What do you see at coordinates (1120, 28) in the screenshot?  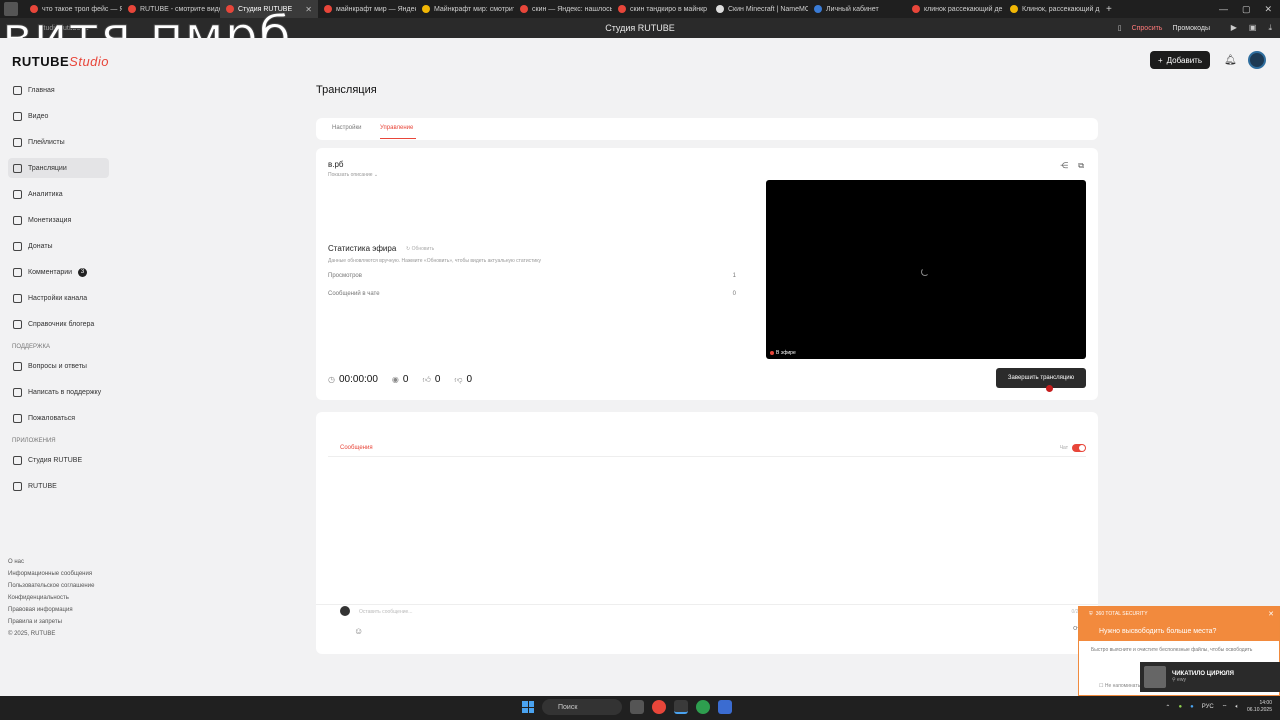 I see `bookmark-icon: ▯` at bounding box center [1120, 28].